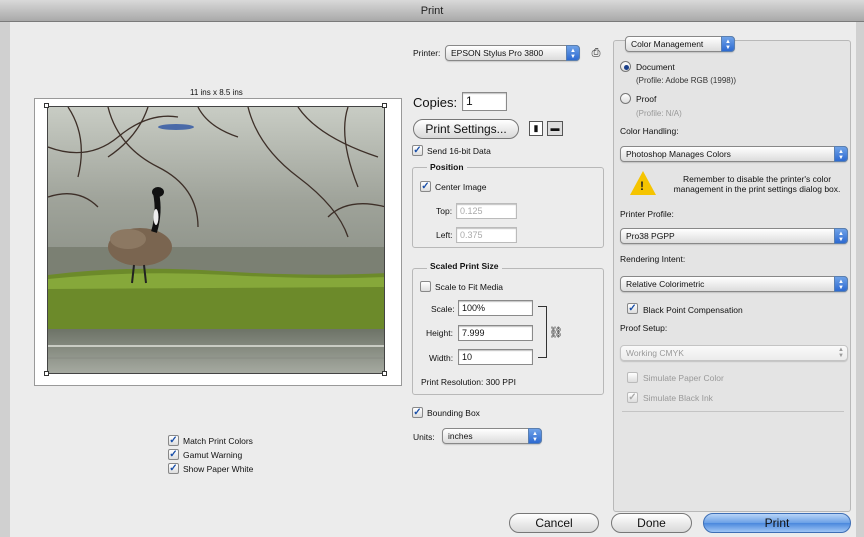 The width and height of the screenshot is (864, 537). What do you see at coordinates (173, 440) in the screenshot?
I see `match-print-colors-checkbox: ✓` at bounding box center [173, 440].